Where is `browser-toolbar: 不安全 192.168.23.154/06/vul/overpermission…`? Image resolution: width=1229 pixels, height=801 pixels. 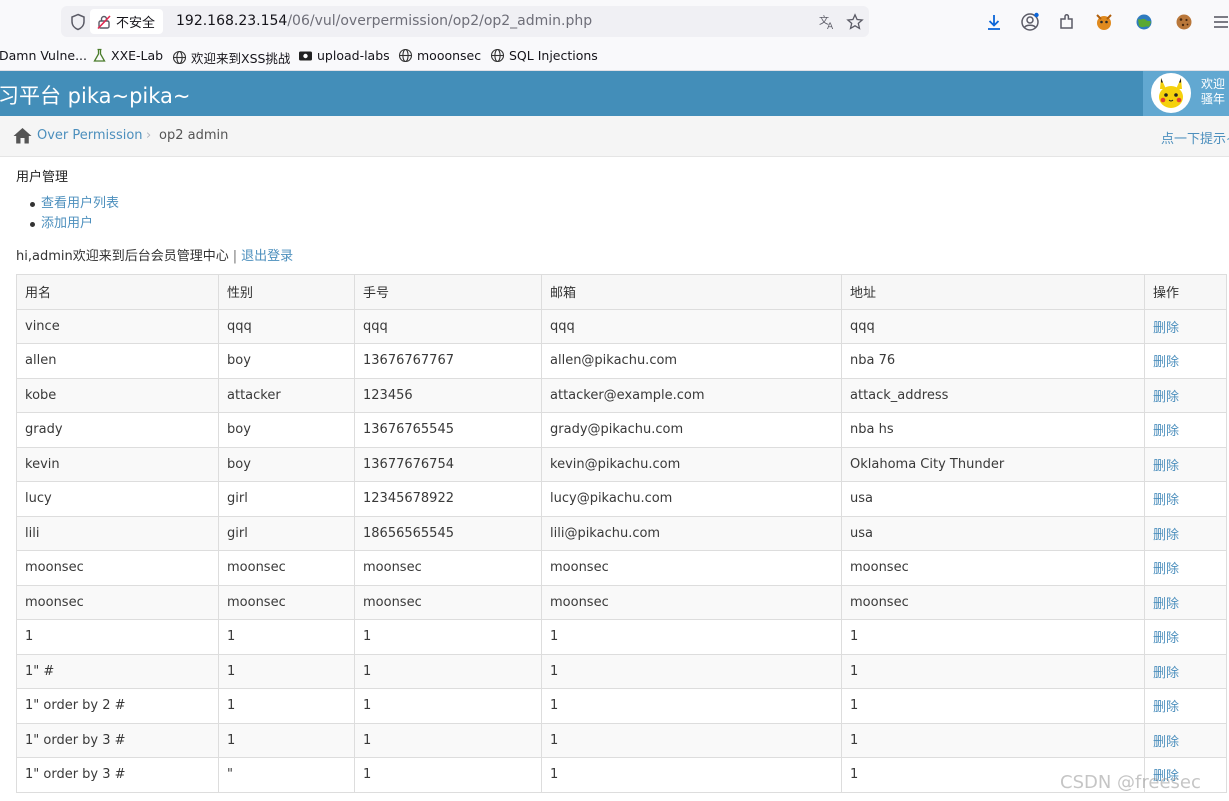 browser-toolbar: 不安全 192.168.23.154/06/vul/overpermission… is located at coordinates (614, 21).